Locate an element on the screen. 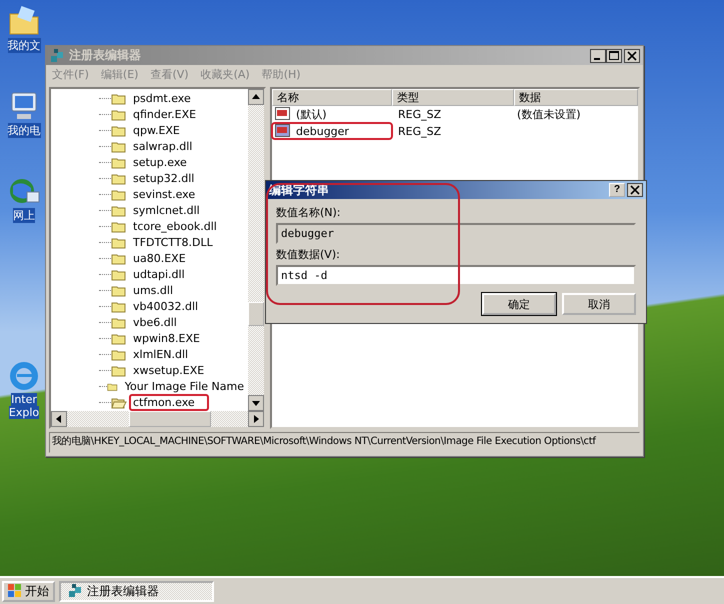 This screenshot has height=604, width=724. tree-item: vbe6.dll is located at coordinates (155, 323).